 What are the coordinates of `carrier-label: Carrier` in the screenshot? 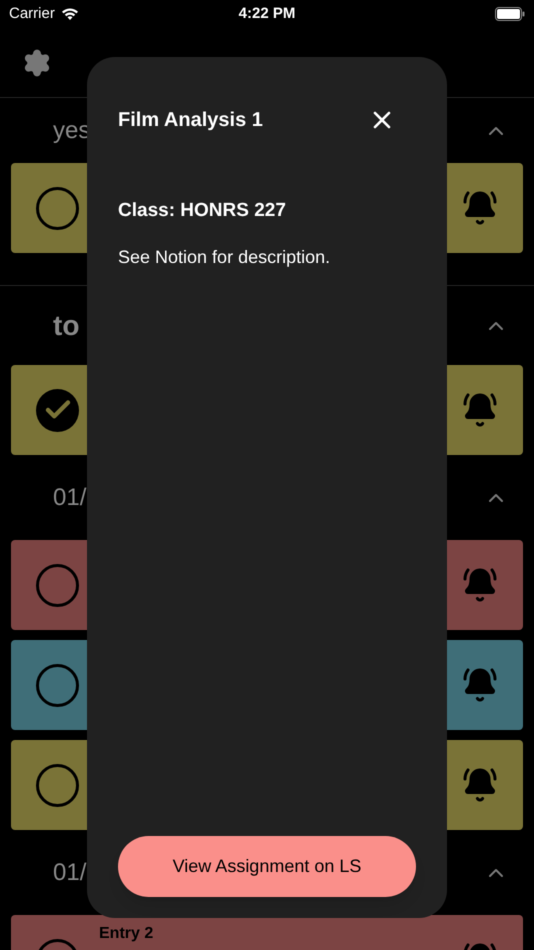 It's located at (32, 14).